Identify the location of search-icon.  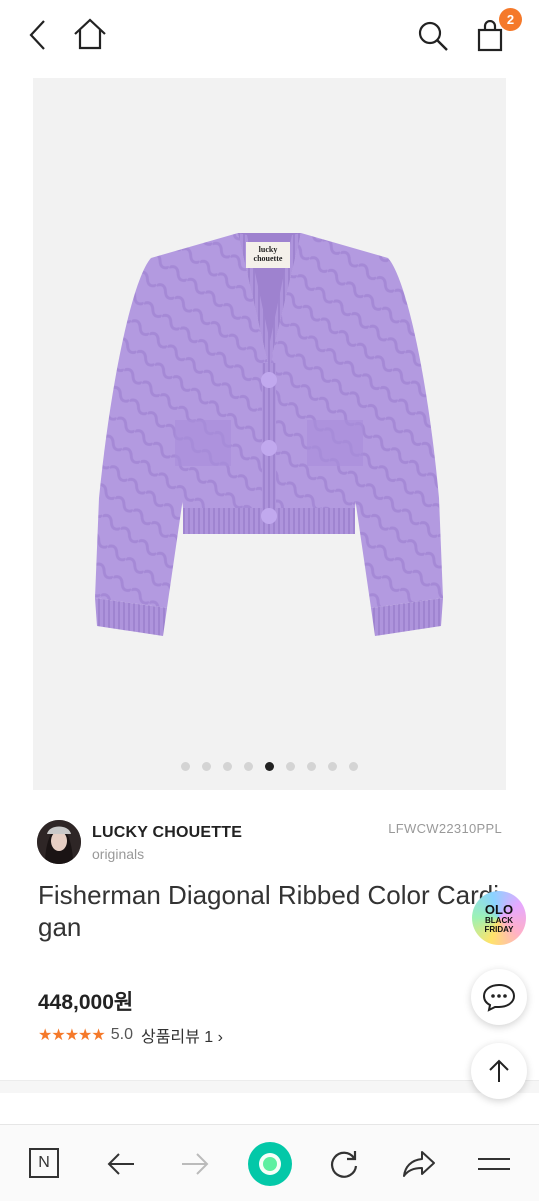
(433, 36).